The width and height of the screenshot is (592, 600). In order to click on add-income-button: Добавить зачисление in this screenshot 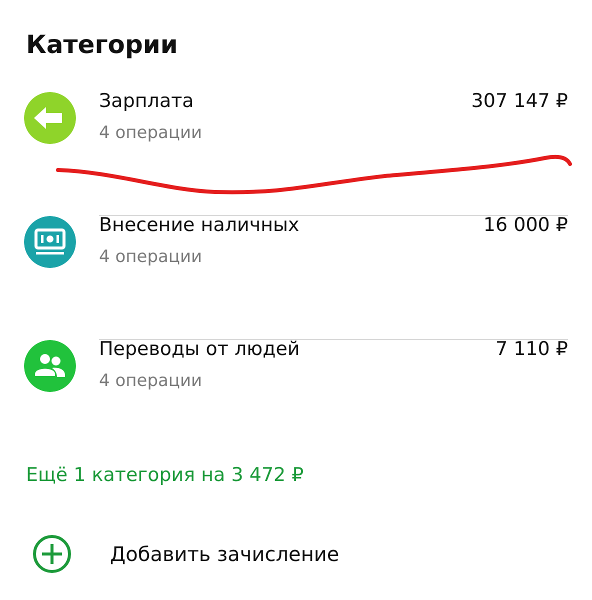, I will do `click(225, 553)`.